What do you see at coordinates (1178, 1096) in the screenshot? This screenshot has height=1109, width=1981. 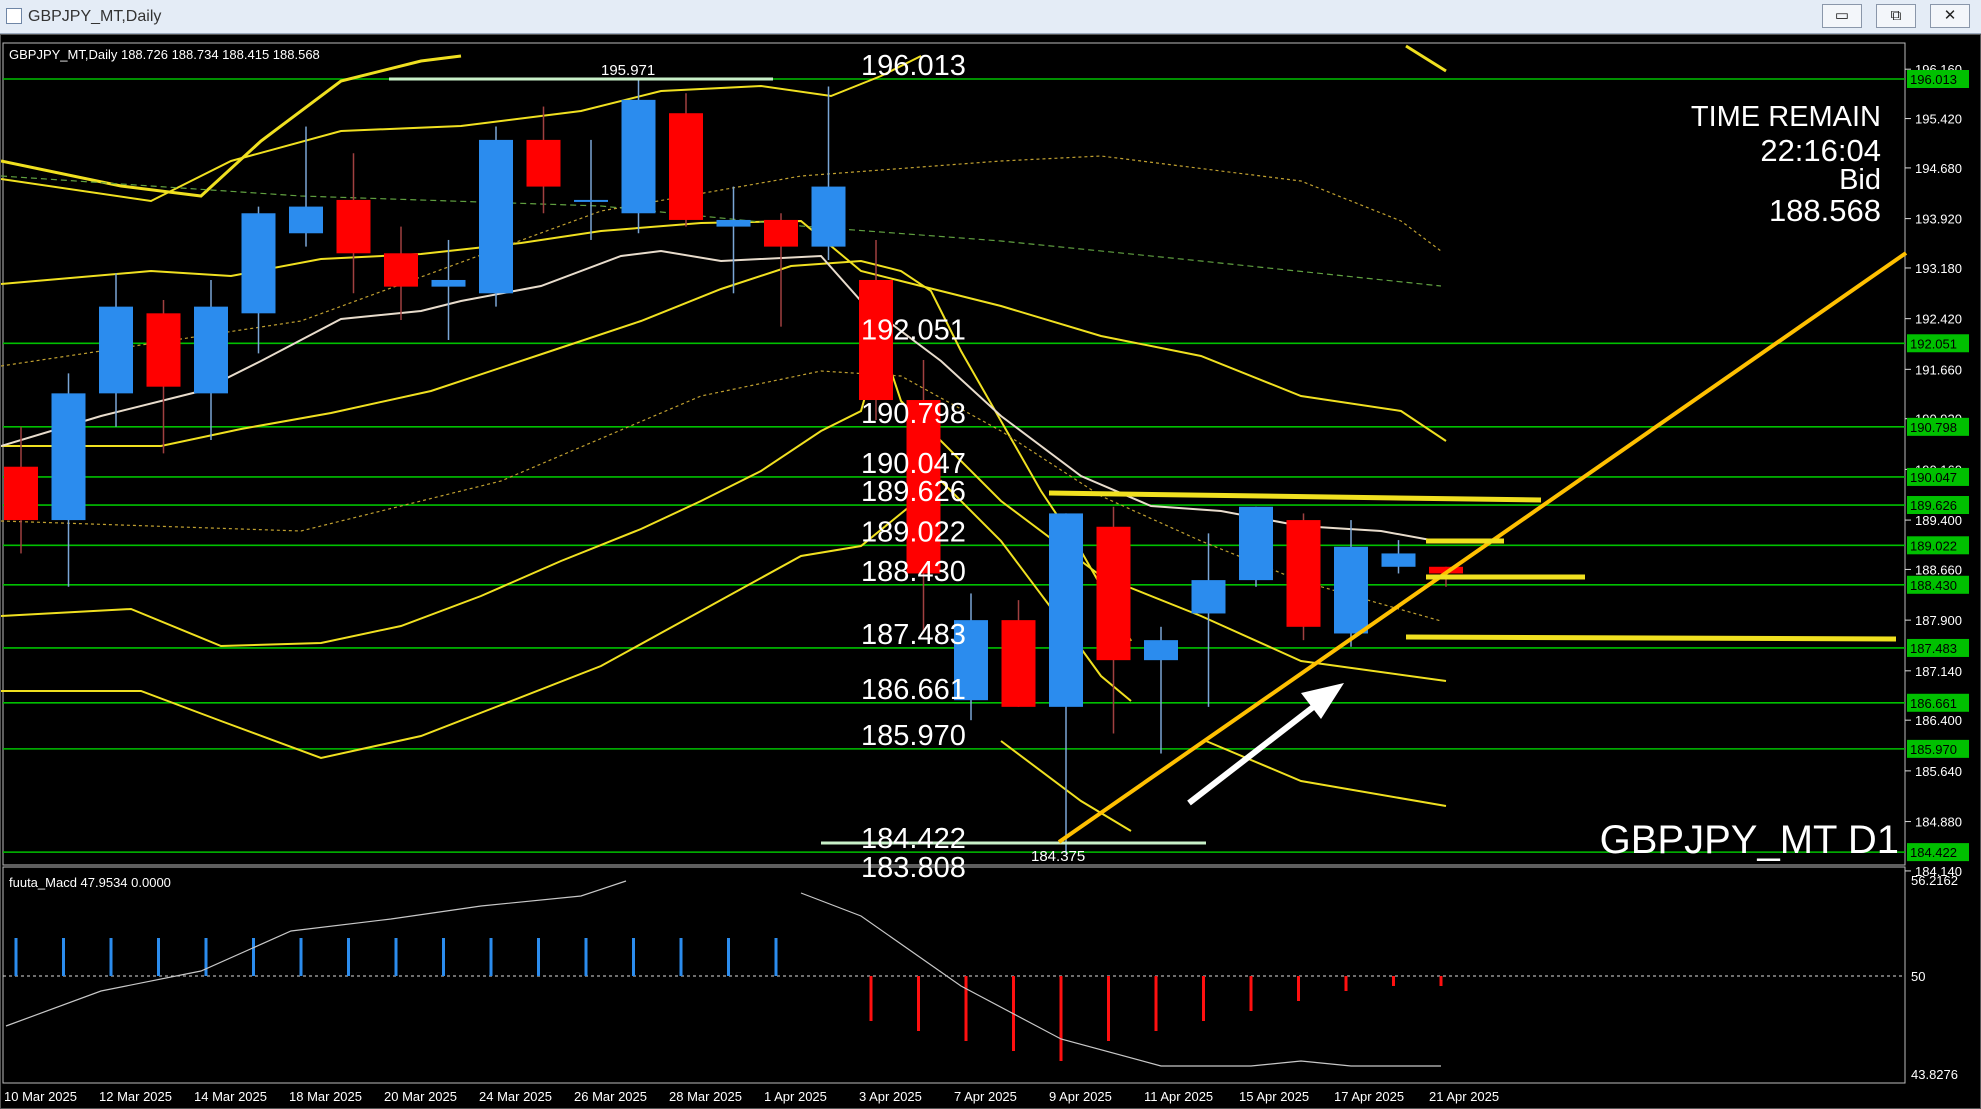 I see `date-axis-label: 11 Apr 2025` at bounding box center [1178, 1096].